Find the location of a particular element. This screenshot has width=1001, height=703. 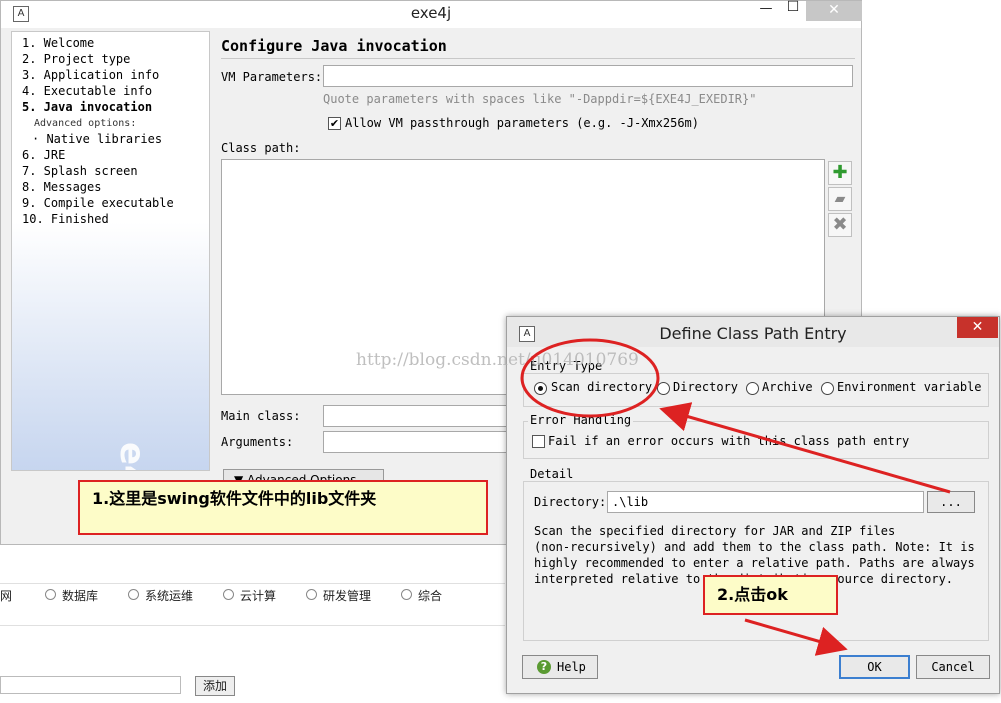

category-label-rd: 研发管理 is located at coordinates (347, 596).